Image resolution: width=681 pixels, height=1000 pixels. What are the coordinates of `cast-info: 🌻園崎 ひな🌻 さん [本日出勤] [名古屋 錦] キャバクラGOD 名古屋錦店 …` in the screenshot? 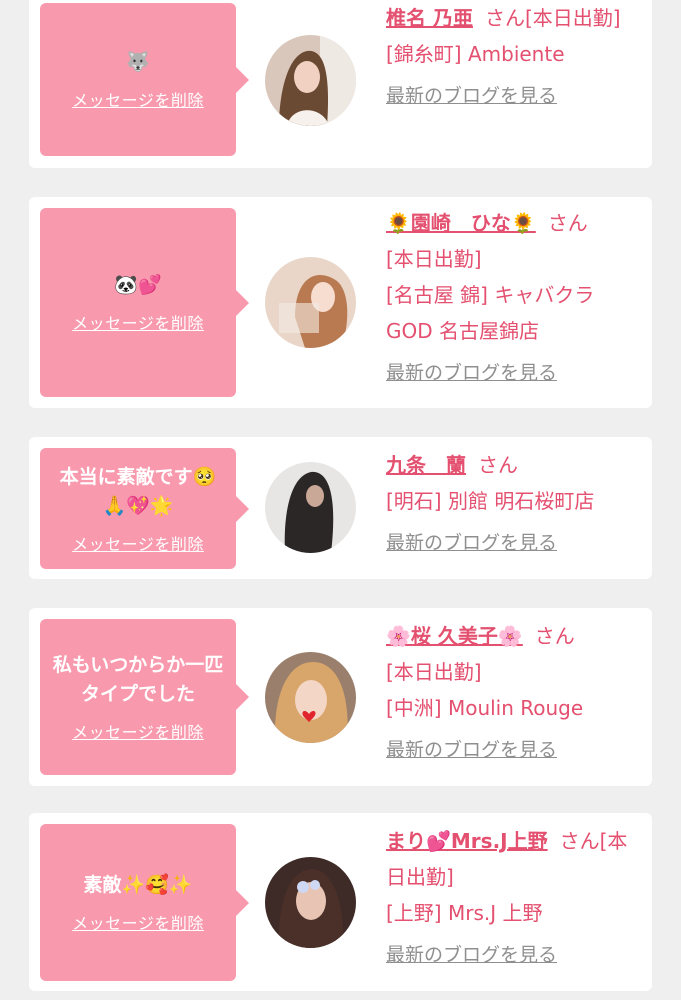 It's located at (513, 298).